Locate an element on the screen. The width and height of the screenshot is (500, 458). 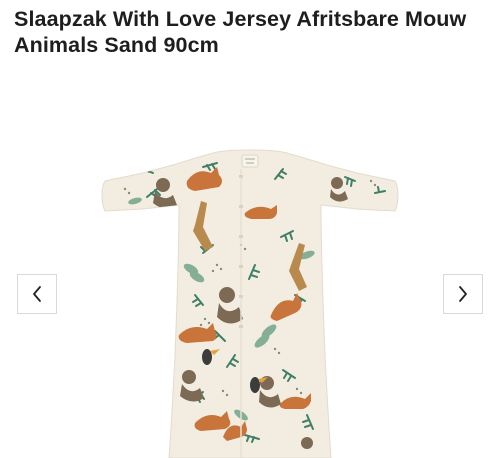
gallery-next-button is located at coordinates (463, 294).